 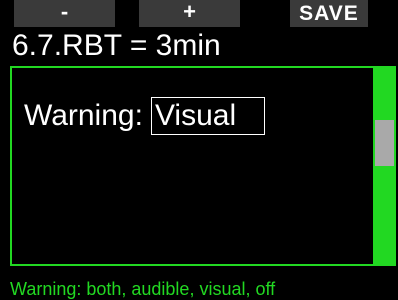 What do you see at coordinates (208, 116) in the screenshot?
I see `warning-value-field: Visual` at bounding box center [208, 116].